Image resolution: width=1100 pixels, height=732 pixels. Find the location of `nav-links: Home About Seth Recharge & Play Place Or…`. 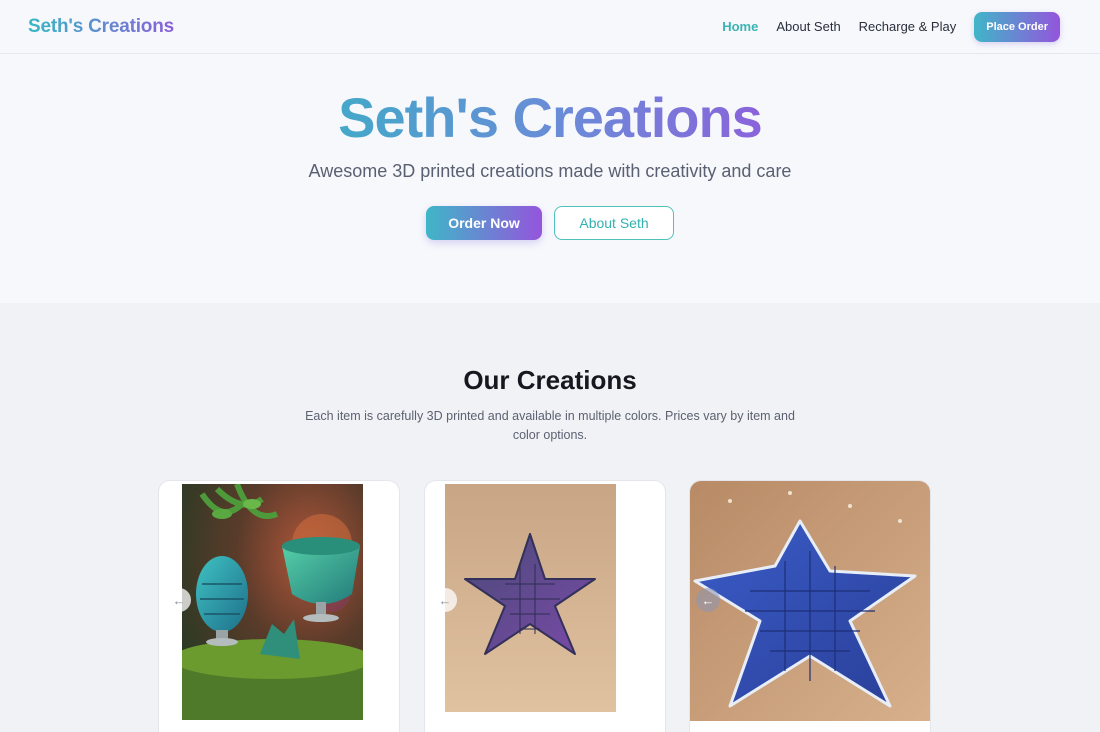

nav-links: Home About Seth Recharge & Play Place Or… is located at coordinates (891, 26).